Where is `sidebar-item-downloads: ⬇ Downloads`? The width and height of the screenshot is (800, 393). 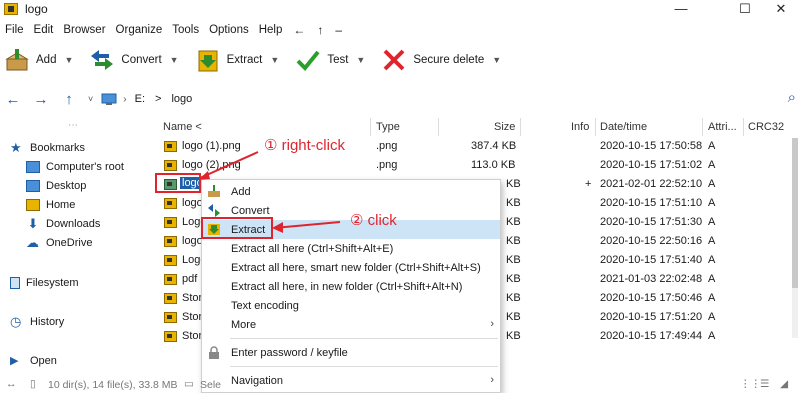
sidebar-item-downloads: ⬇ Downloads is located at coordinates (63, 223).